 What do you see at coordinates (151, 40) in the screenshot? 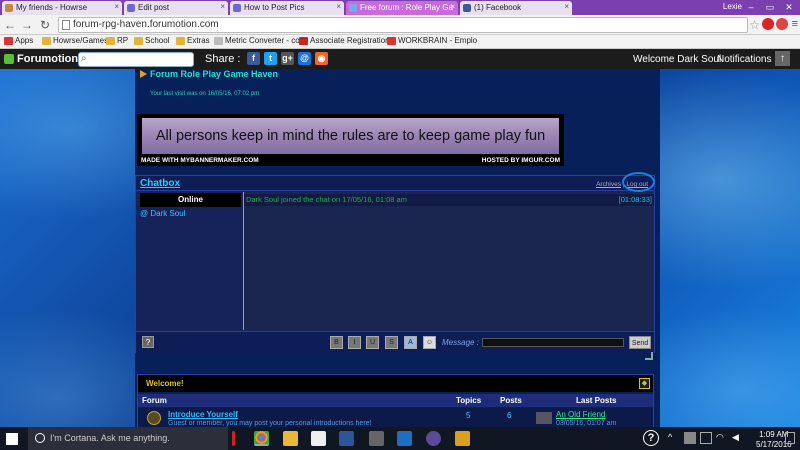
I see `bookmark-school: School` at bounding box center [151, 40].